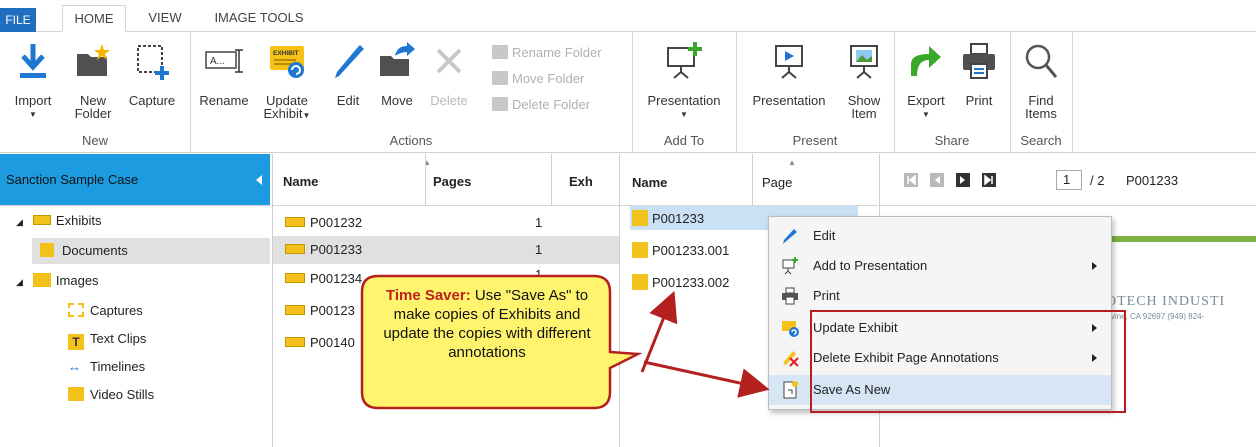 This screenshot has width=1256, height=447. I want to click on preview-company-name: OTECH INDUSTI, so click(1166, 301).